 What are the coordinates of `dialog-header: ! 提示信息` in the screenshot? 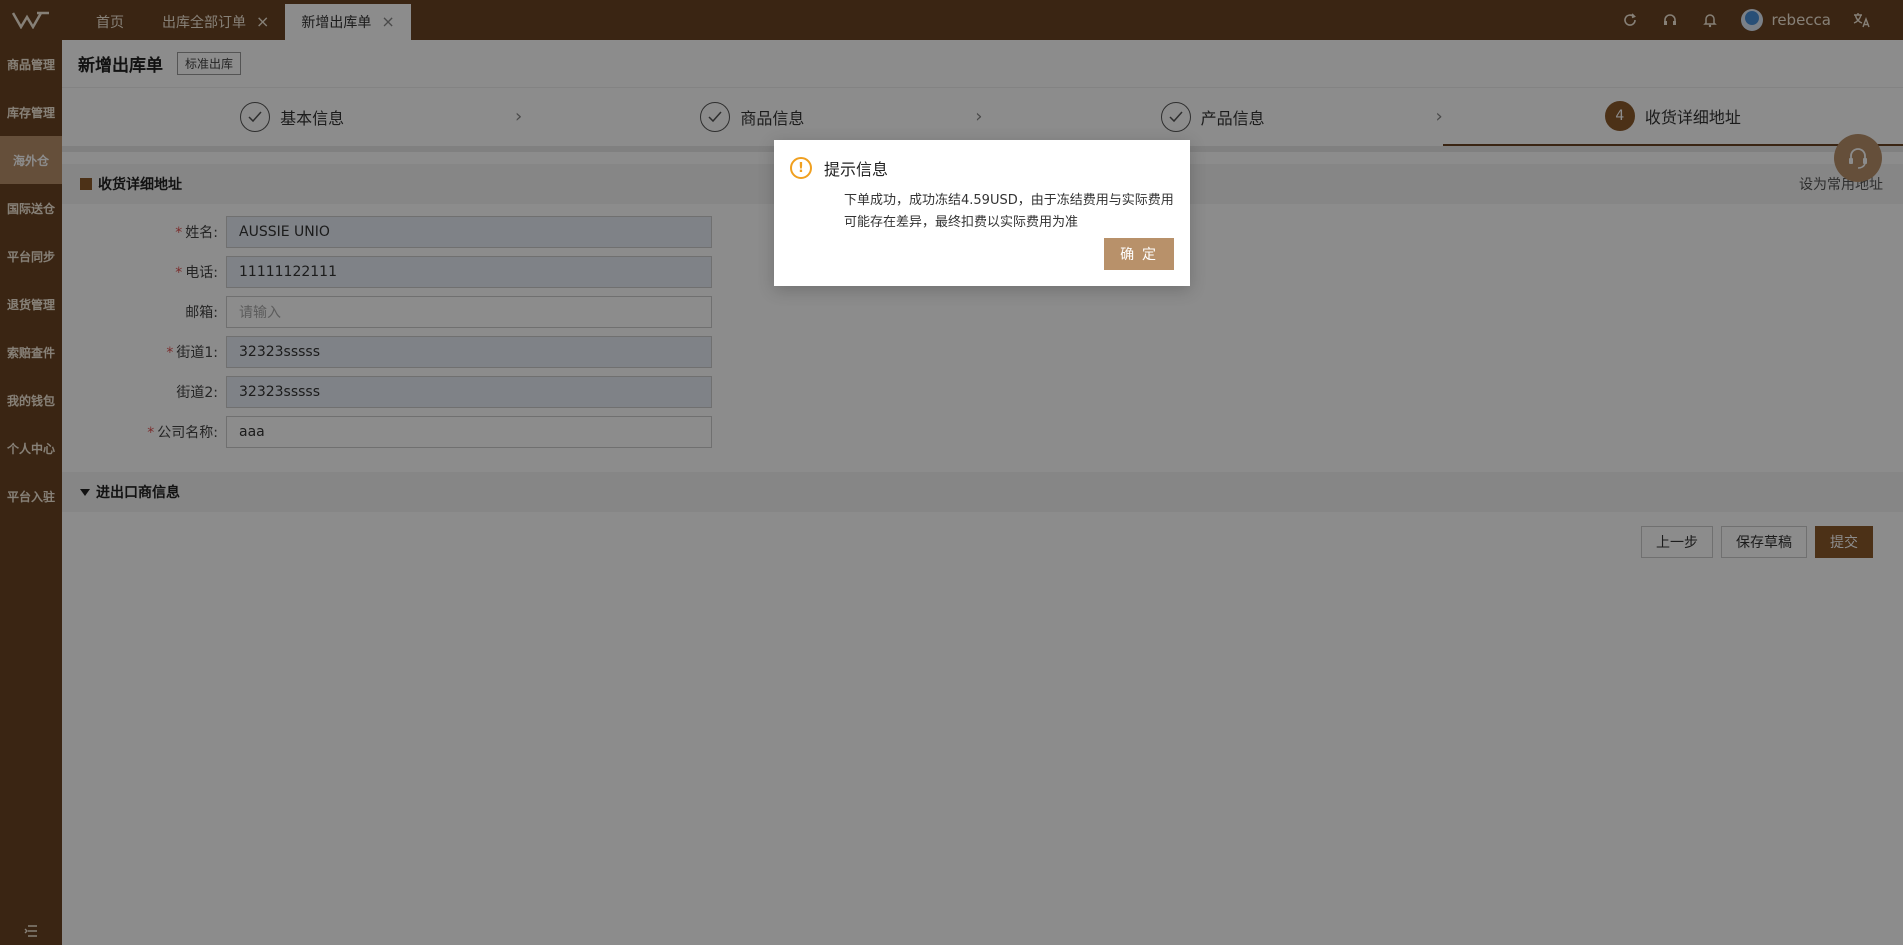 It's located at (982, 168).